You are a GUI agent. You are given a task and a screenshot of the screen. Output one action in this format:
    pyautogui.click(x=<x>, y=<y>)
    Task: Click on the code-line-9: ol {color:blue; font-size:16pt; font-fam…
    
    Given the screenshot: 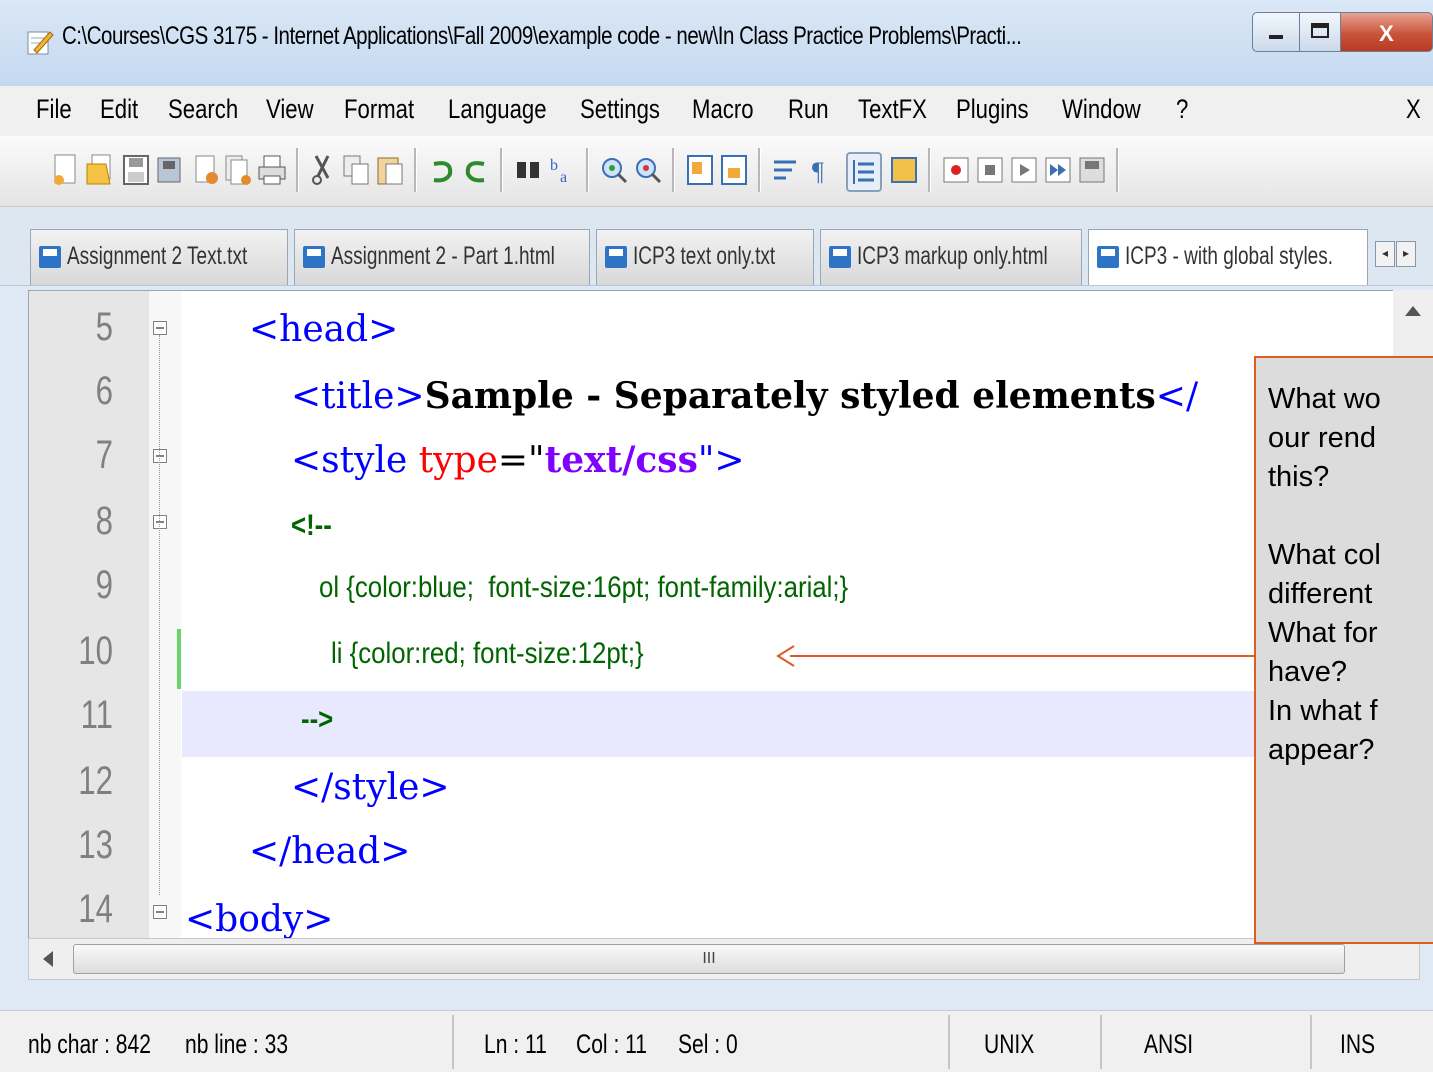 What is the action you would take?
    pyautogui.click(x=584, y=587)
    